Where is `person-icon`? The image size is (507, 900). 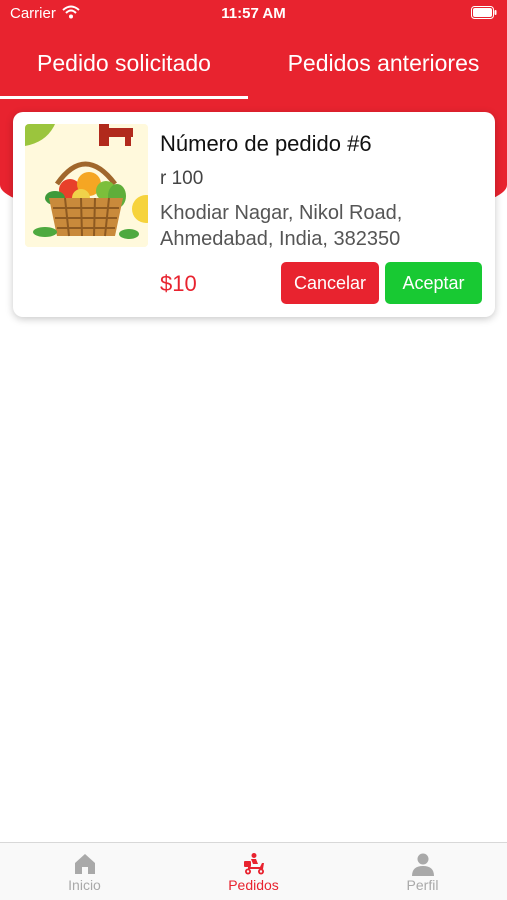
person-icon is located at coordinates (422, 864).